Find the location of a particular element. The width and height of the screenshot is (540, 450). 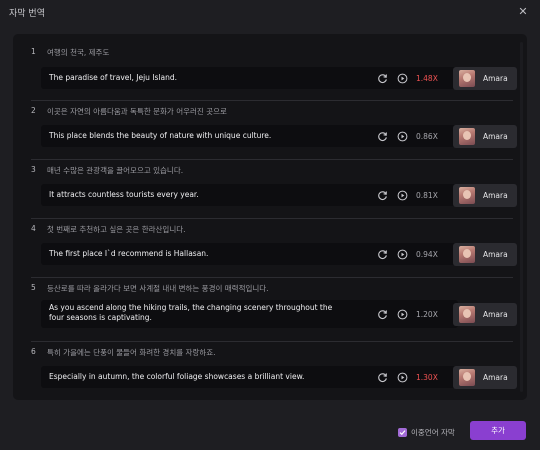

speed-badge: 0.81X is located at coordinates (427, 195).